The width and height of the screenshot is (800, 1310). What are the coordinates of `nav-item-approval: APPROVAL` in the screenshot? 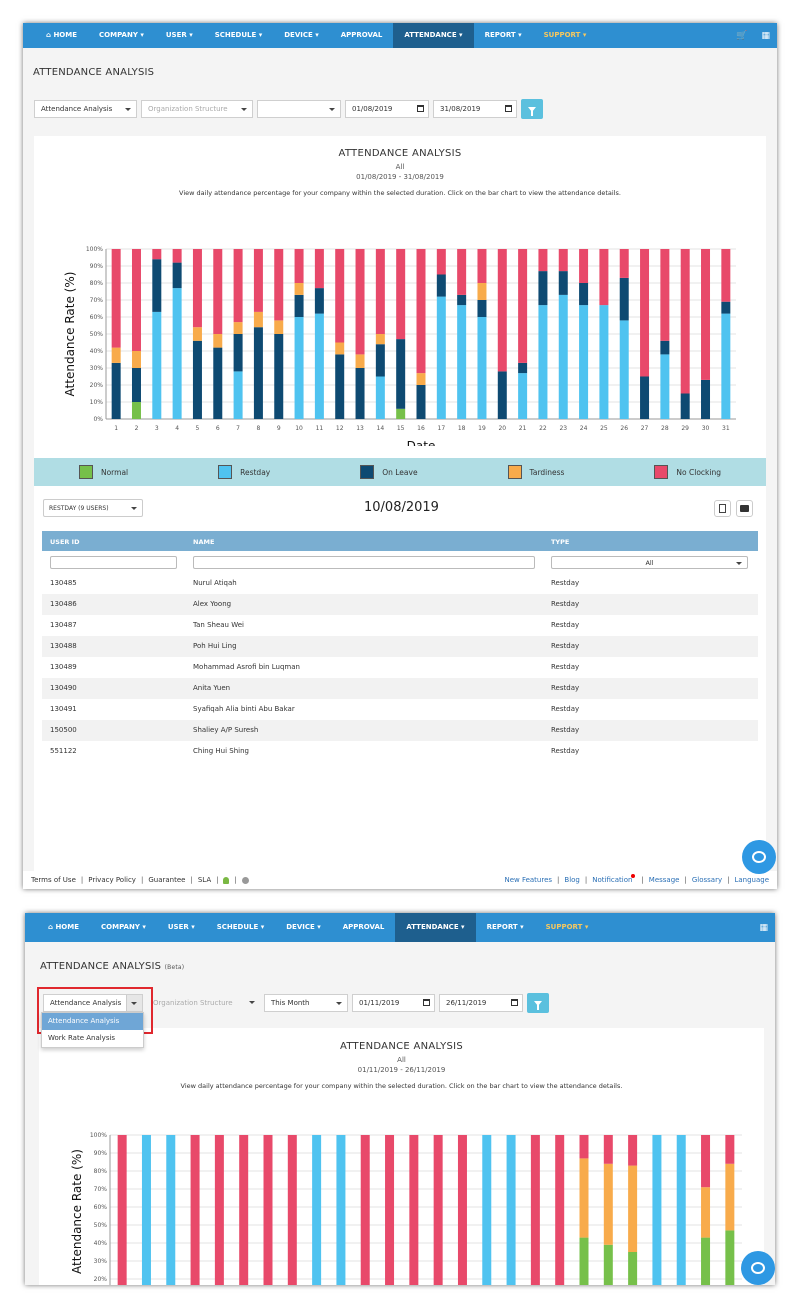 It's located at (364, 927).